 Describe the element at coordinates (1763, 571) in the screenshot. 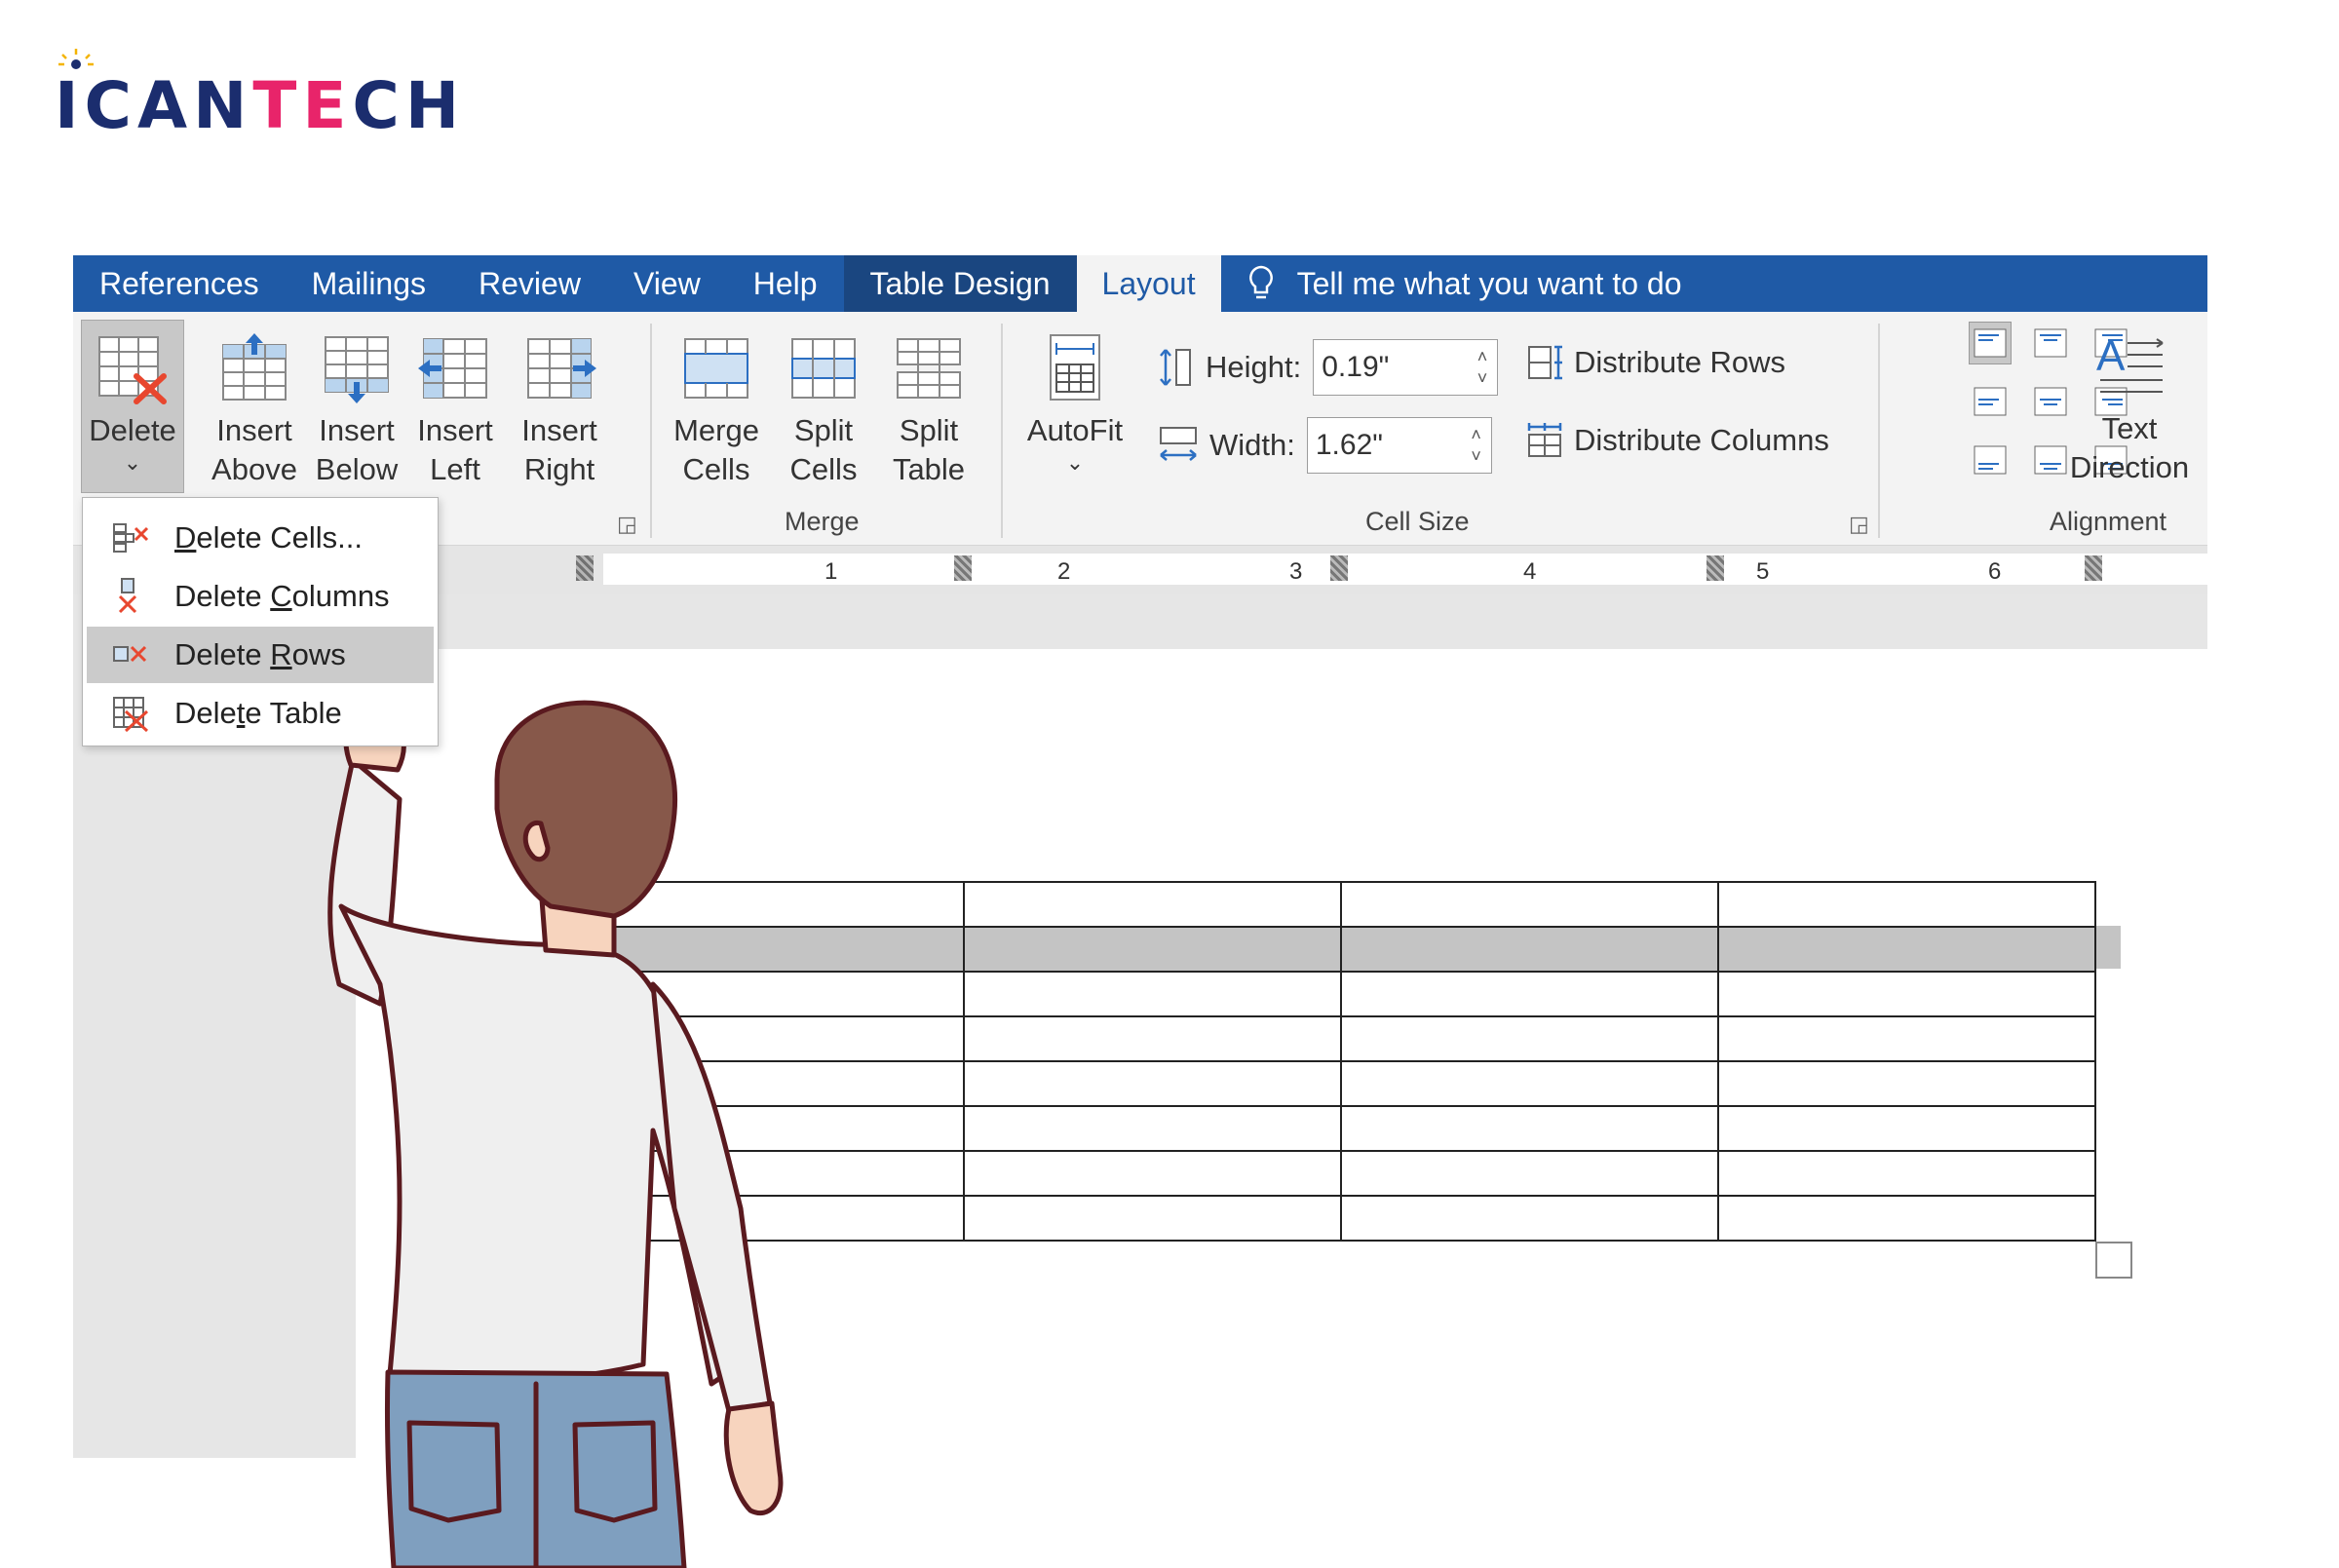

I see `ruler-number: 5` at that location.